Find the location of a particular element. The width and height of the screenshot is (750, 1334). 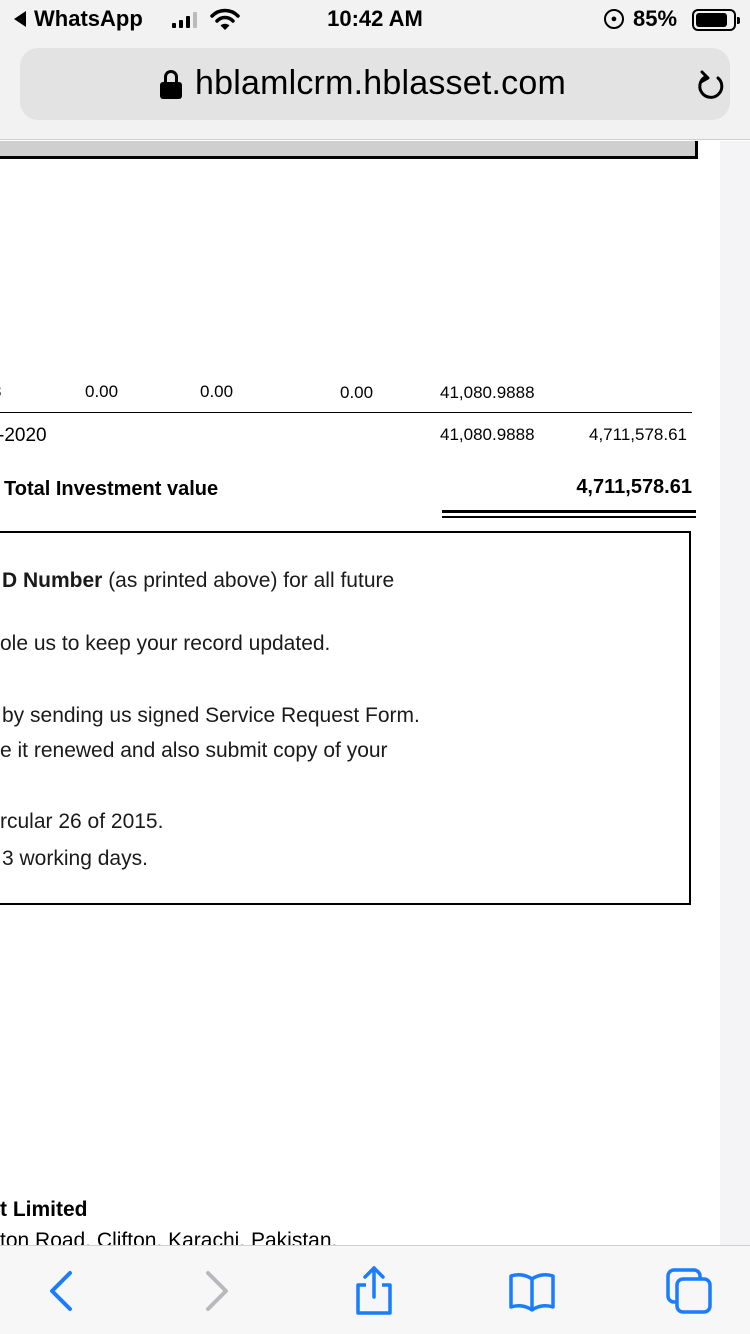

chevron-left-icon is located at coordinates (61, 1291).